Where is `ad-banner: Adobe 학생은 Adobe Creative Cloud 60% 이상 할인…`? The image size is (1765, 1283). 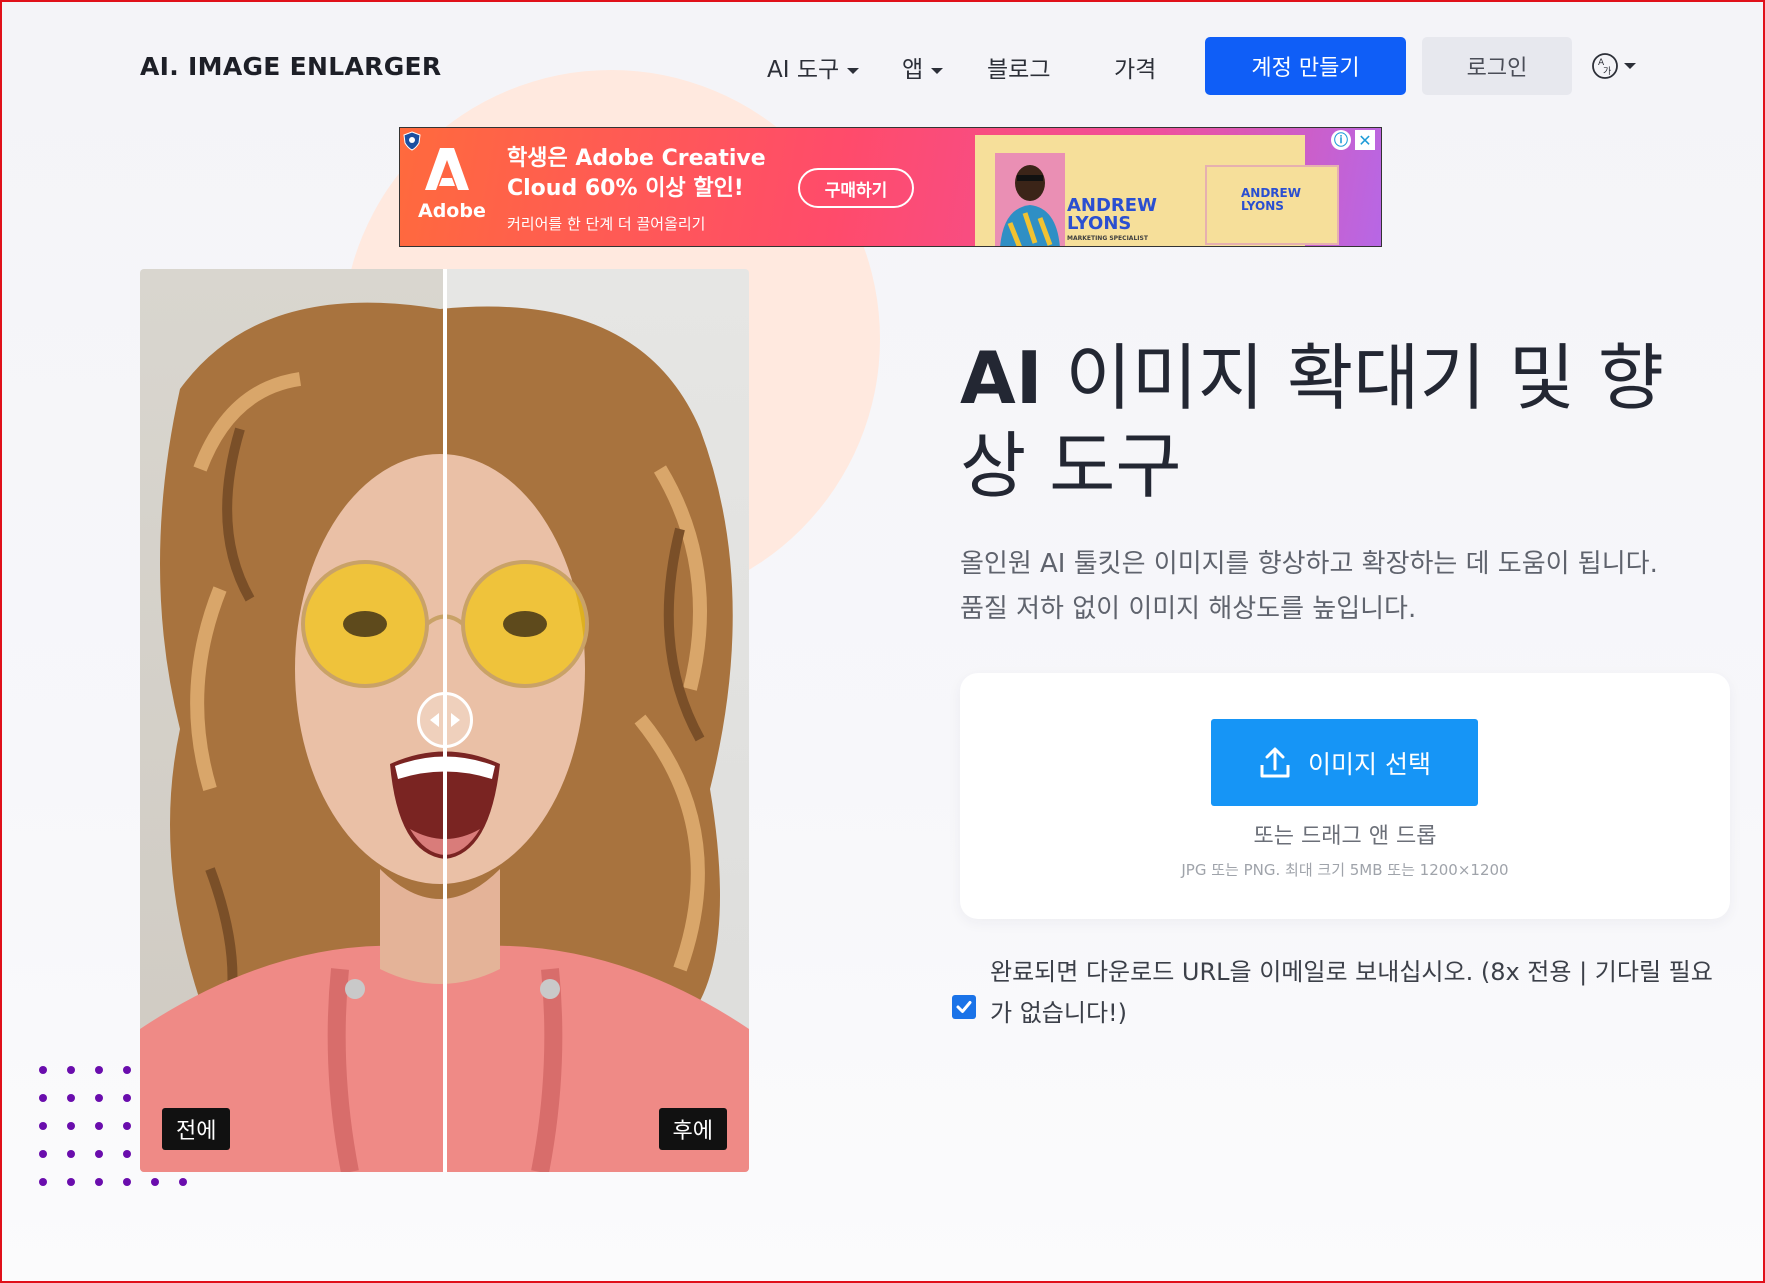 ad-banner: Adobe 학생은 Adobe Creative Cloud 60% 이상 할인… is located at coordinates (890, 187).